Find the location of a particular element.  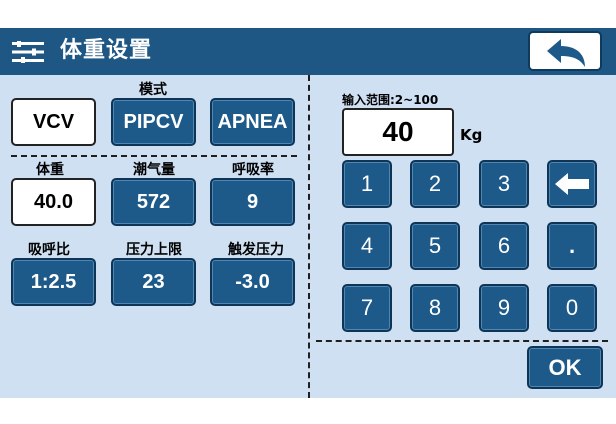

backspace-arrow-icon is located at coordinates (572, 184).